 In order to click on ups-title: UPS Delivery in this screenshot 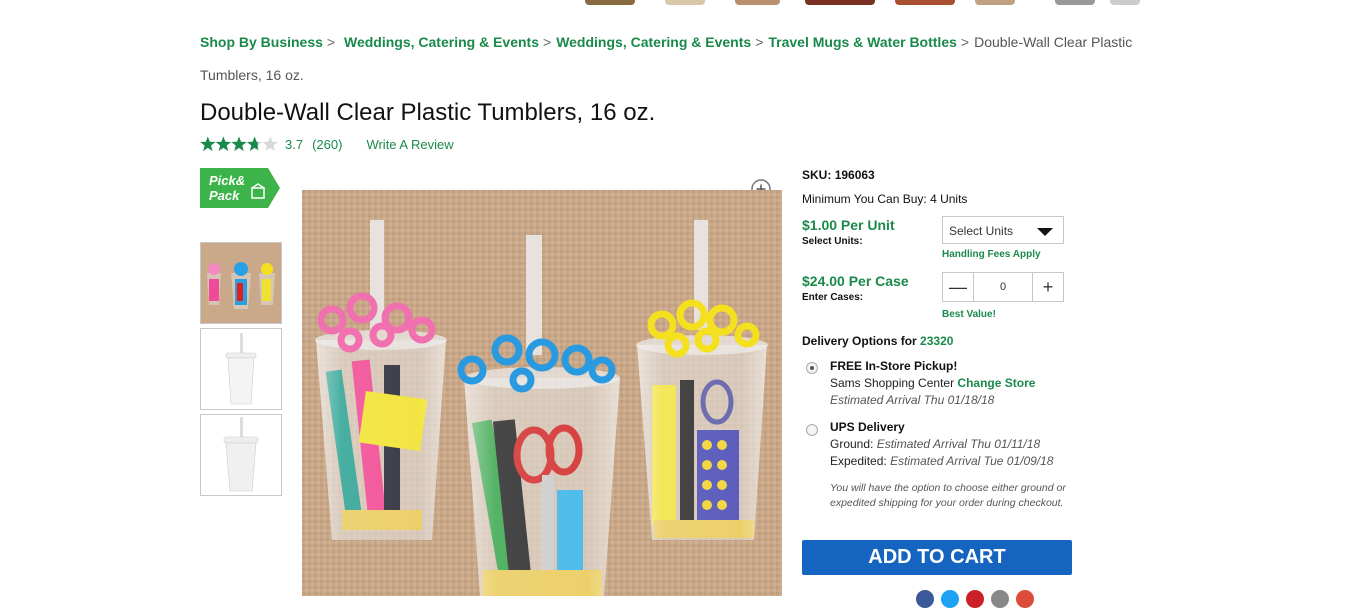, I will do `click(867, 427)`.